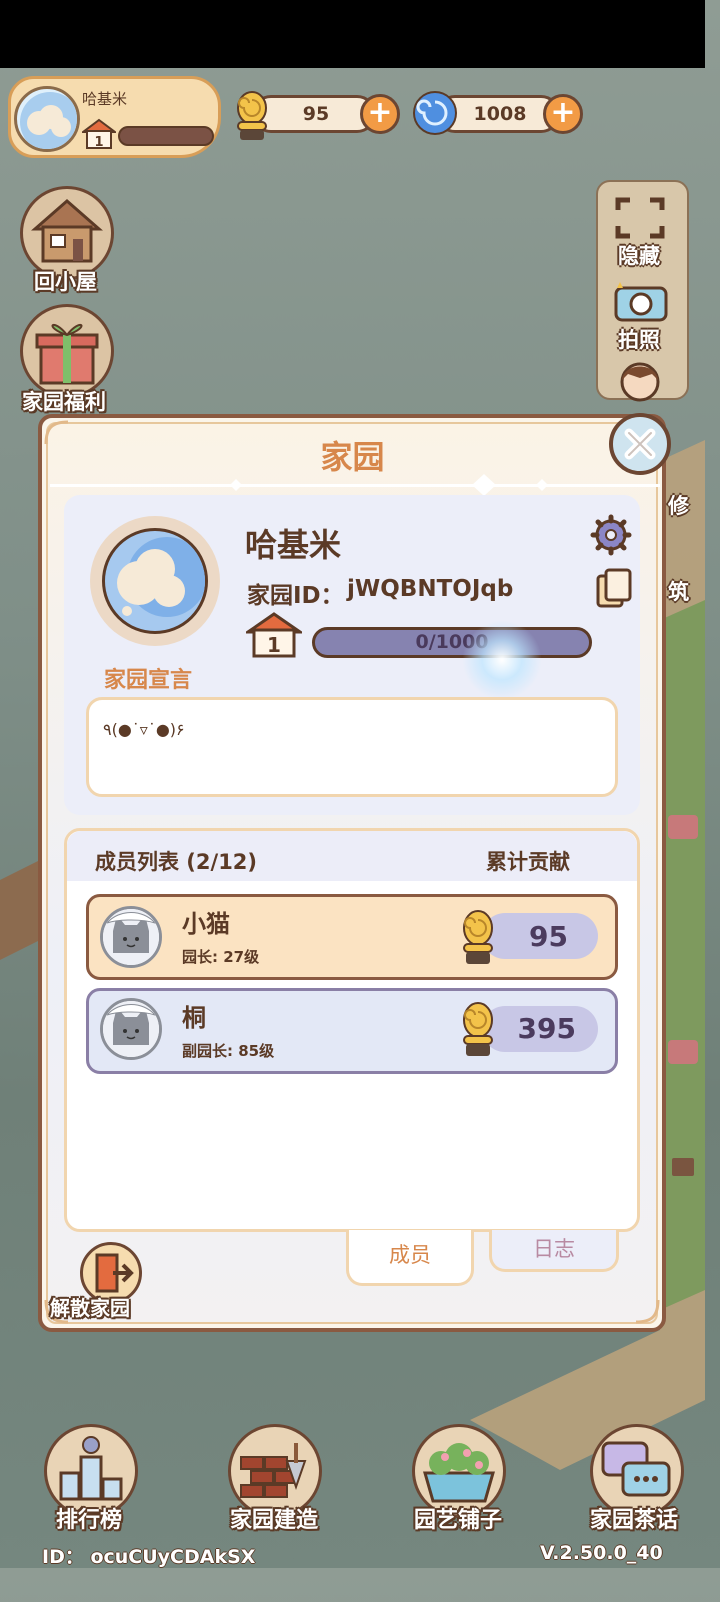  I want to click on home-exp-text: 0/1000, so click(452, 642).